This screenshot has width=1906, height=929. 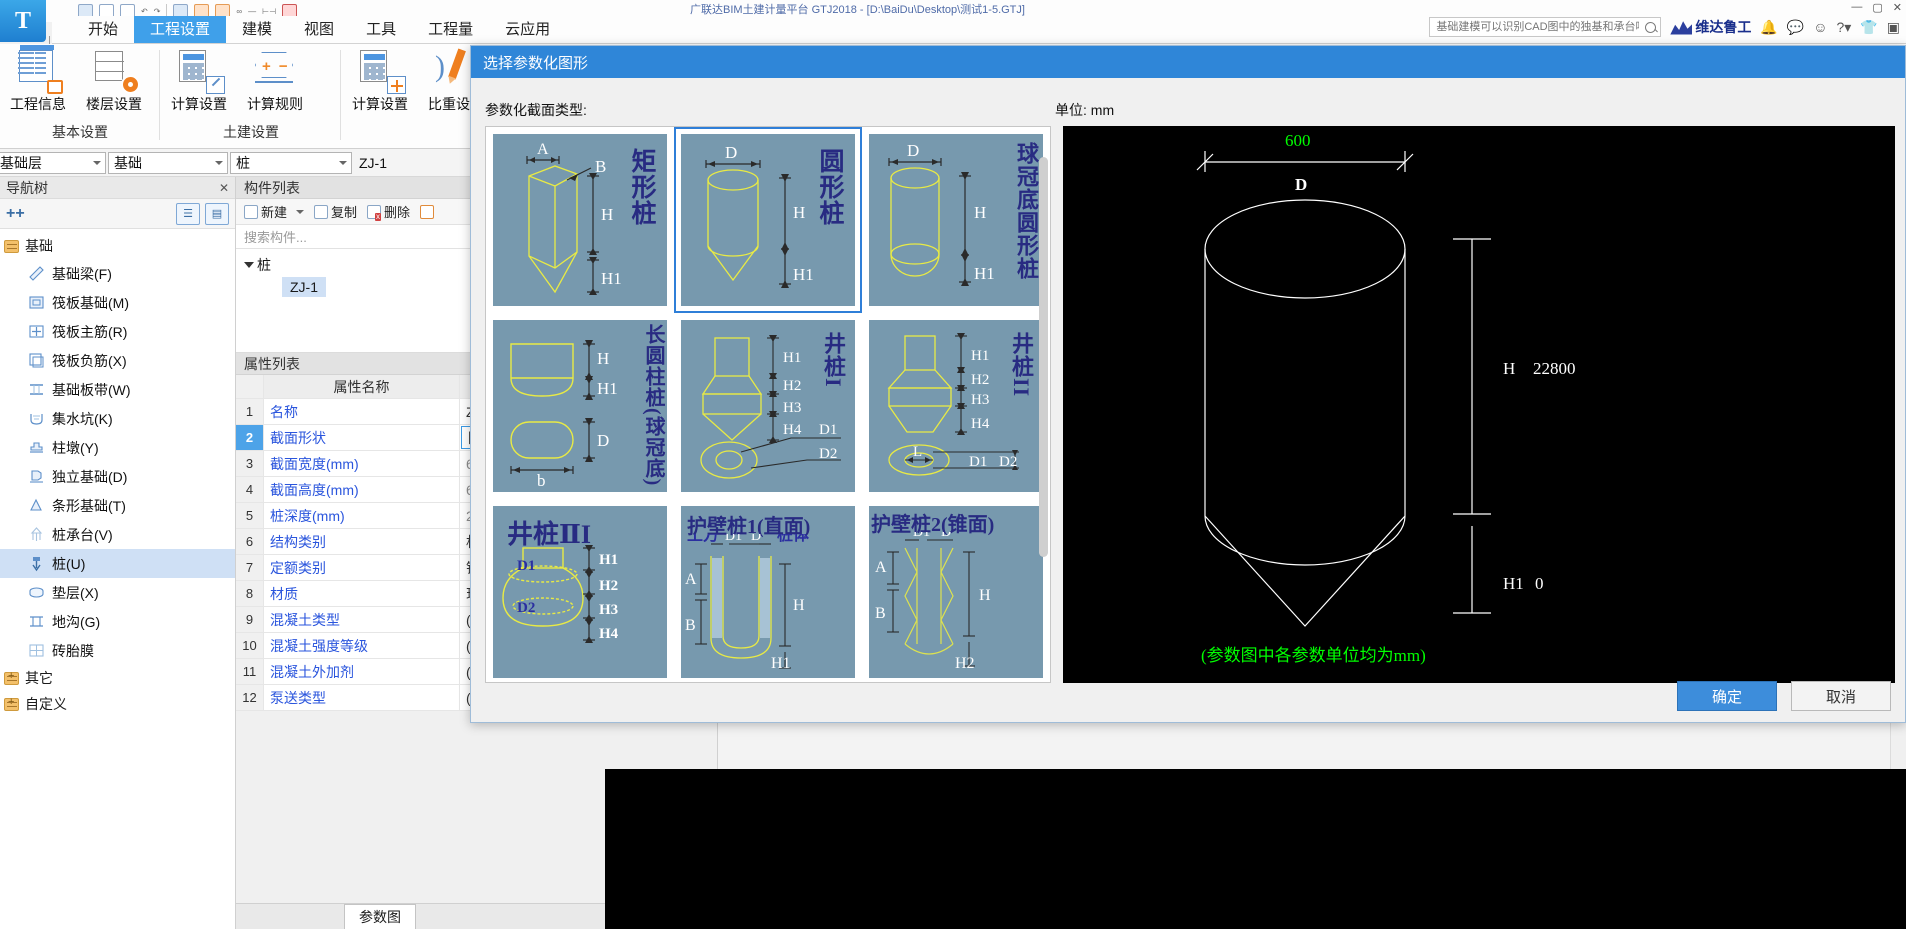 I want to click on nav-root-custom: 自定义, so click(x=117, y=704).